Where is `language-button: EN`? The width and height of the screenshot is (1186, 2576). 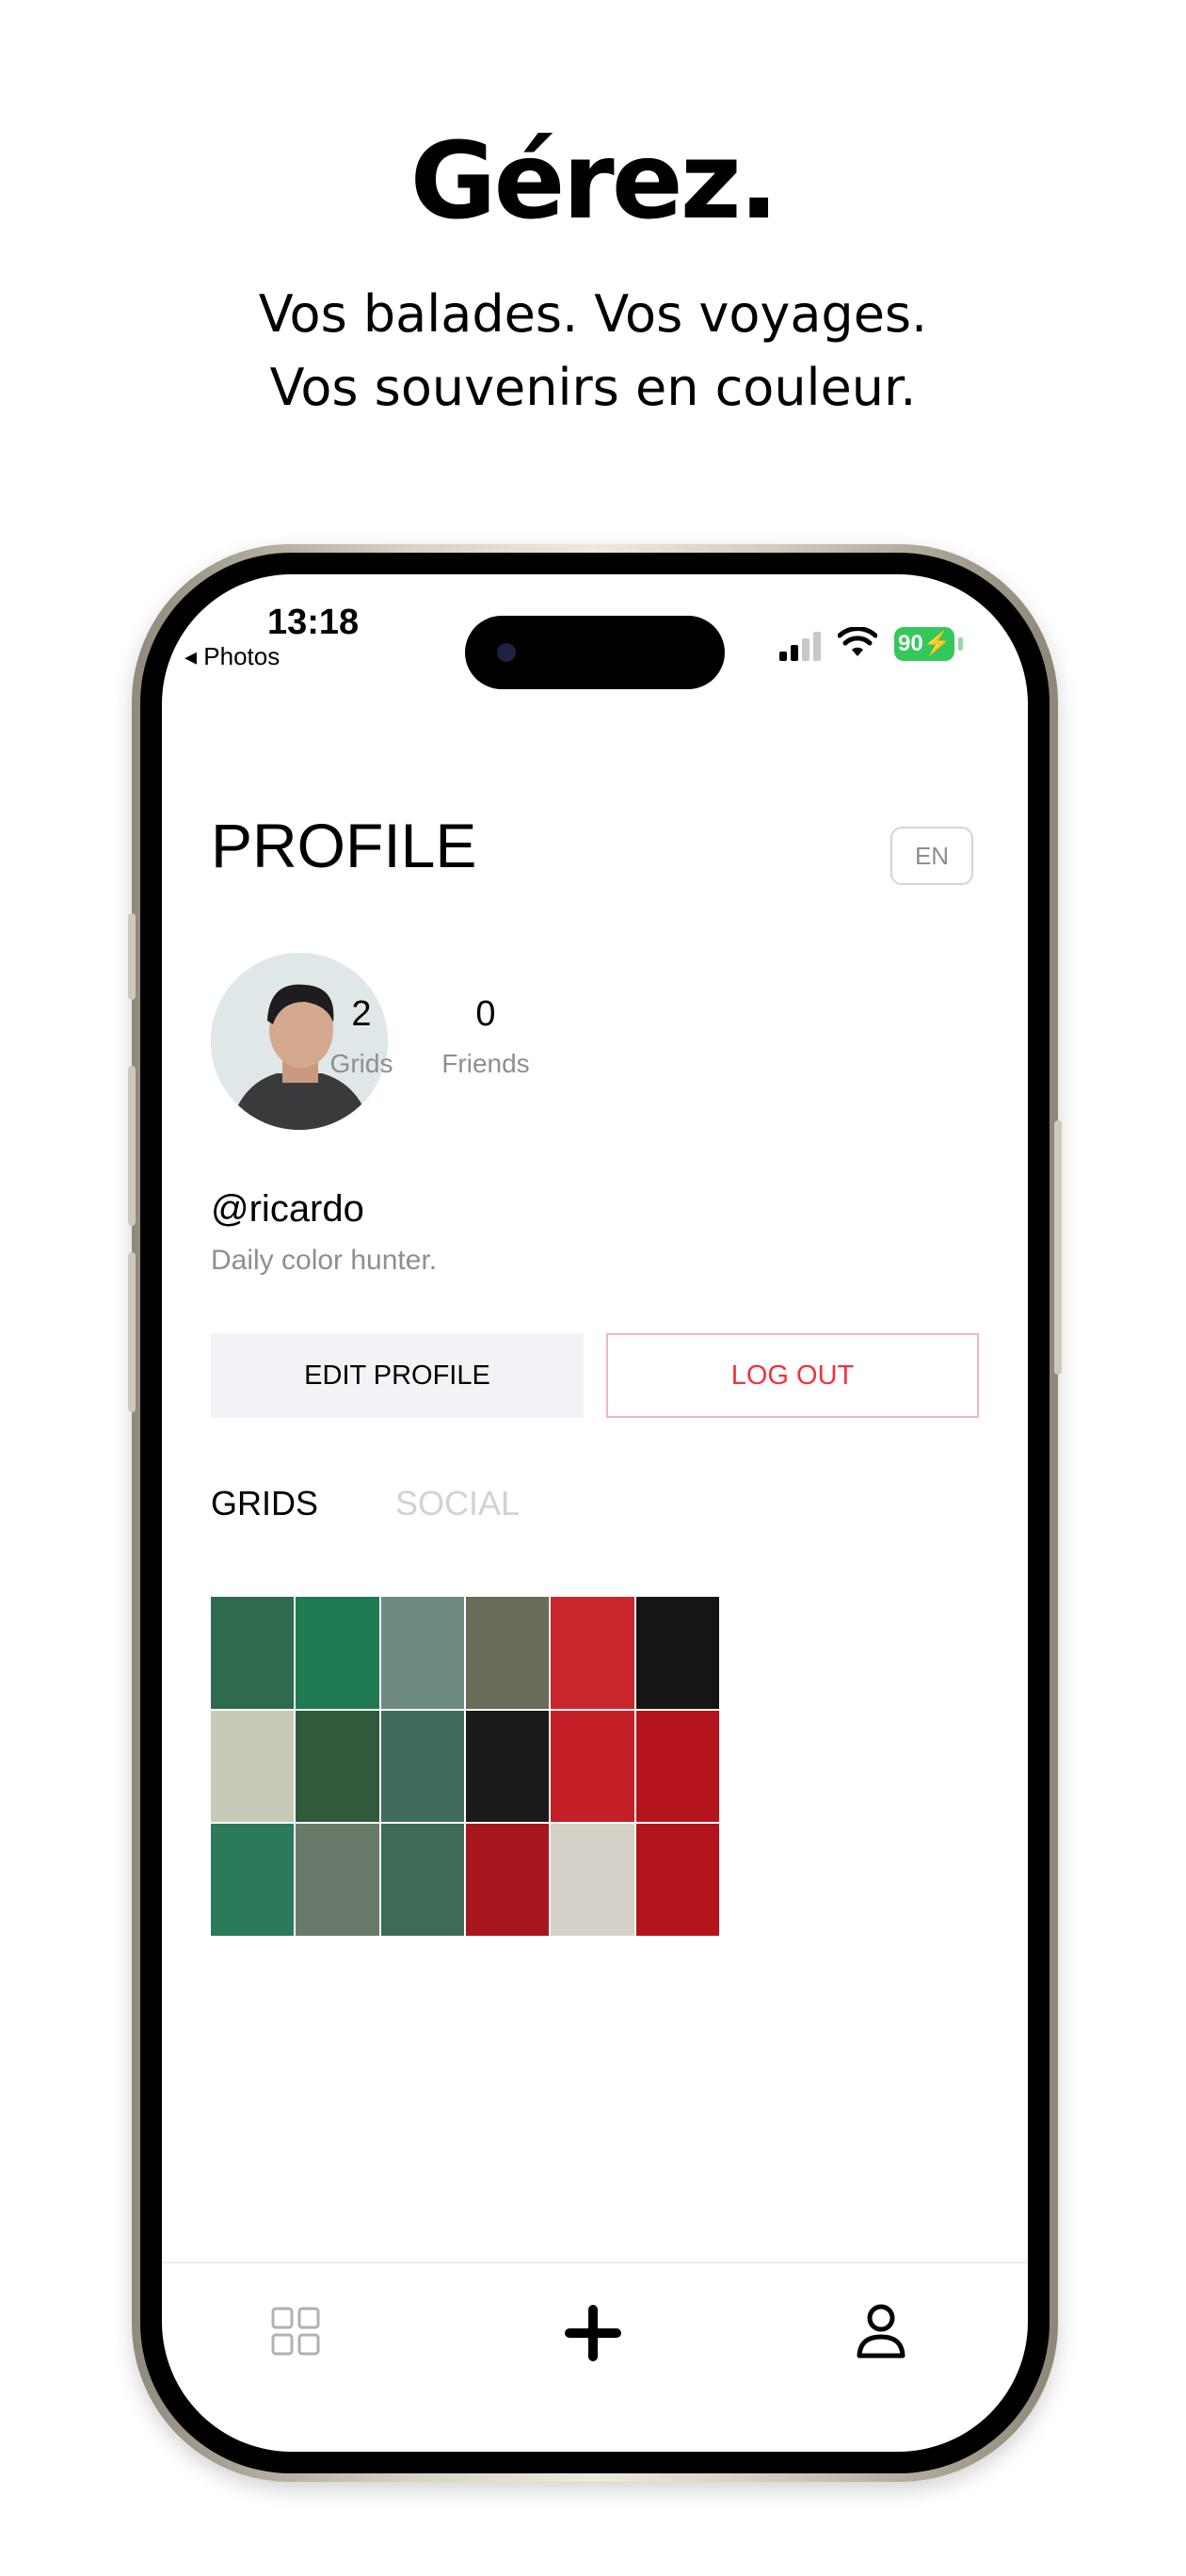 language-button: EN is located at coordinates (931, 856).